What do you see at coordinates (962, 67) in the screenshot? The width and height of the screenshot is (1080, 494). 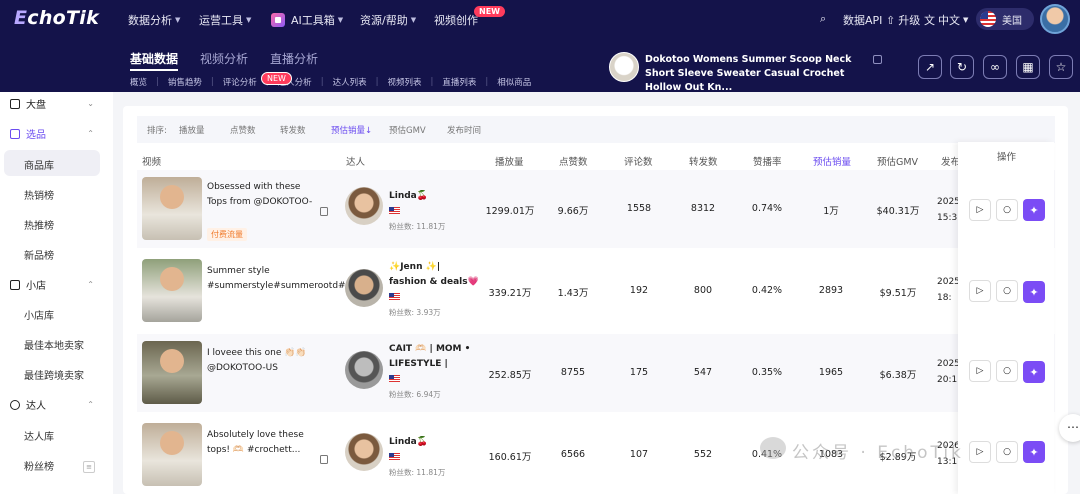 I see `refresh-icon: ↻` at bounding box center [962, 67].